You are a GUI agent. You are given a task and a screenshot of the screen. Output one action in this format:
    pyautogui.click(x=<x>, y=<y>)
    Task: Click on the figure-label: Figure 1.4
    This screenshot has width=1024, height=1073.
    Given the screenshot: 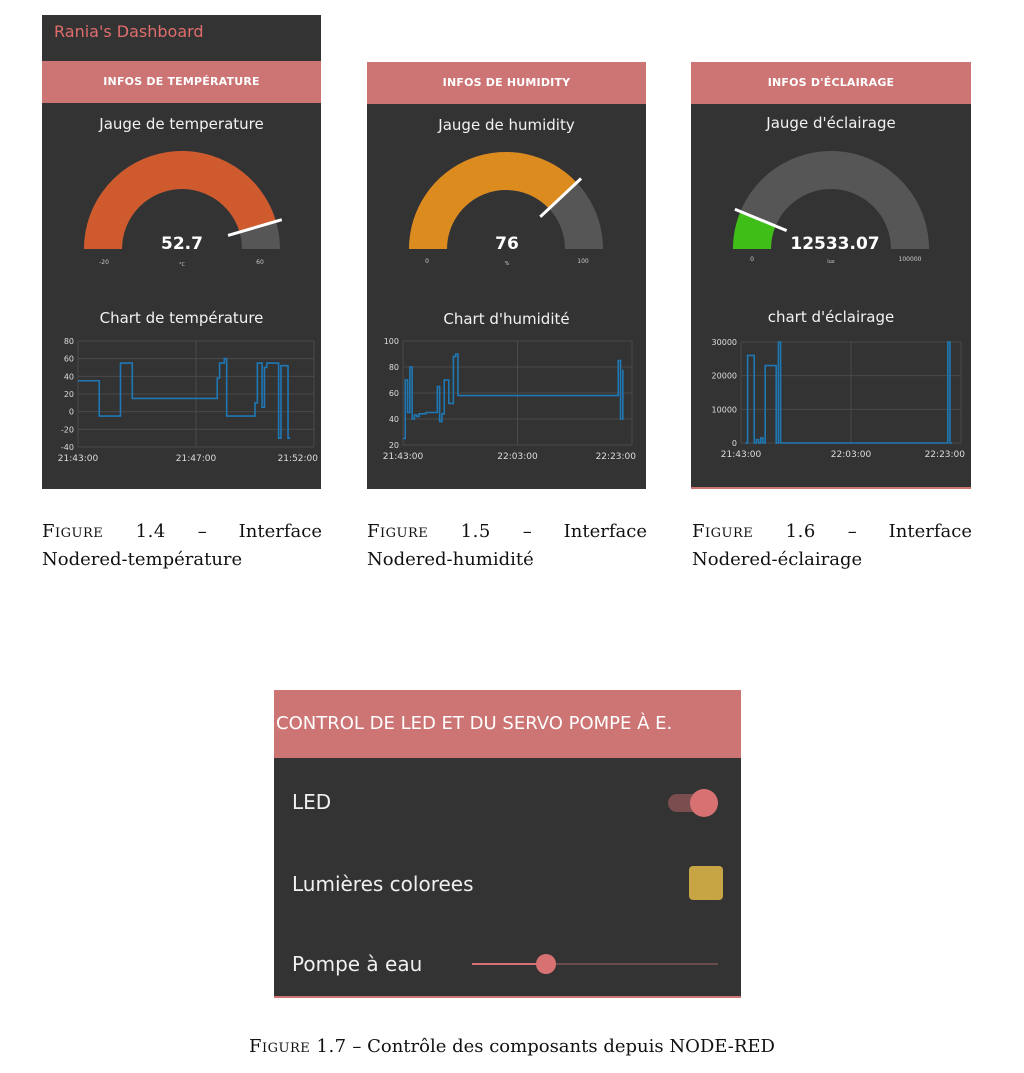 What is the action you would take?
    pyautogui.click(x=104, y=531)
    